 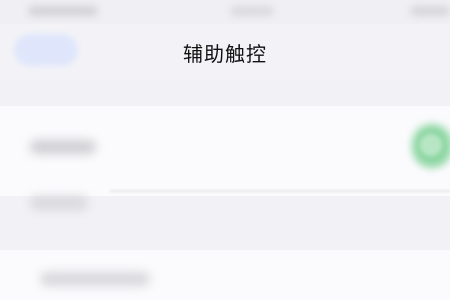 What do you see at coordinates (225, 54) in the screenshot?
I see `page-title: 辅助触控` at bounding box center [225, 54].